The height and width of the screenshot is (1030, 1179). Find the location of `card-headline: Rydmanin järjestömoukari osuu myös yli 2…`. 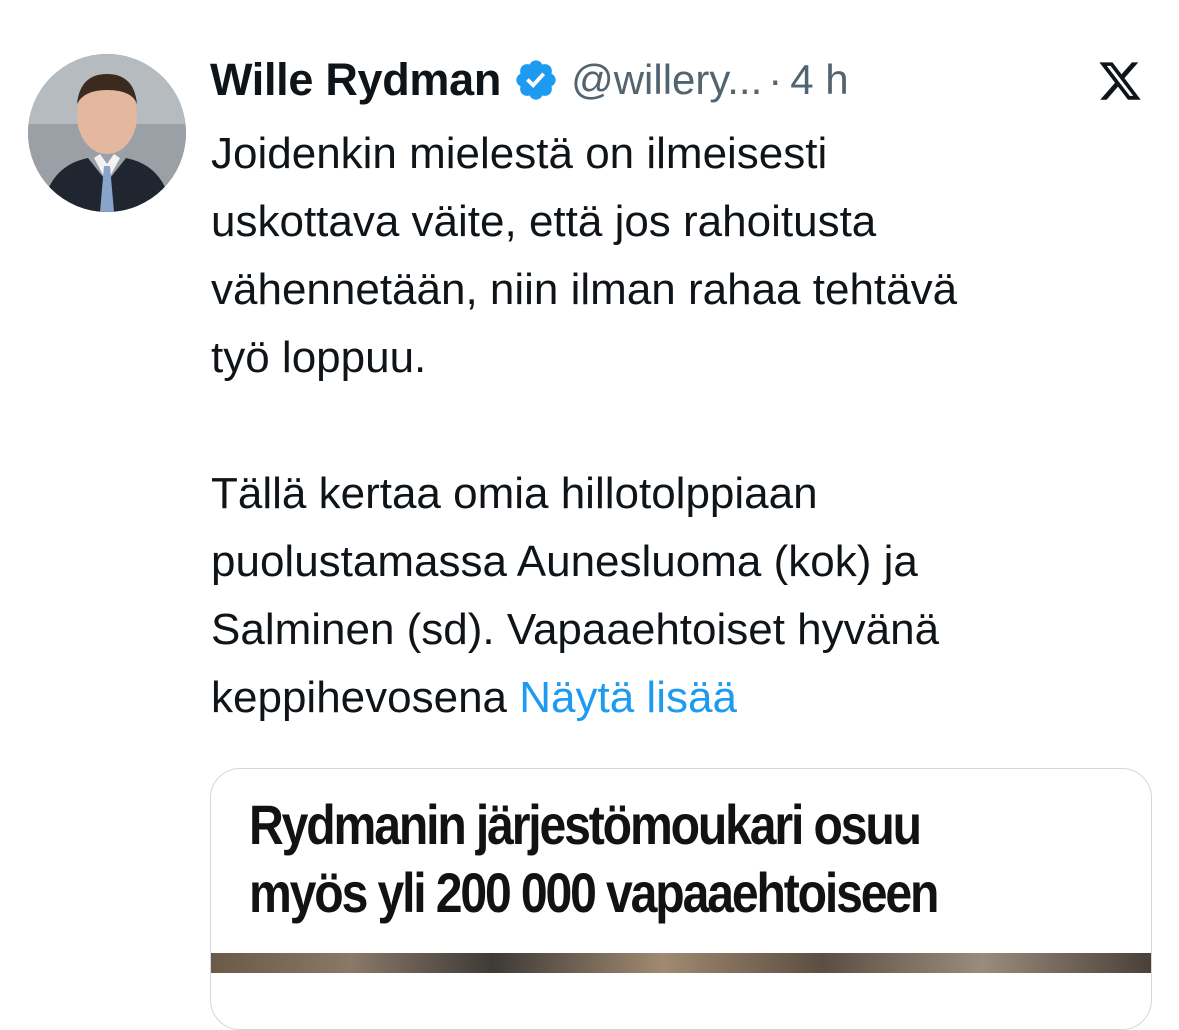

card-headline: Rydmanin järjestömoukari osuu myös yli 2… is located at coordinates (627, 859).